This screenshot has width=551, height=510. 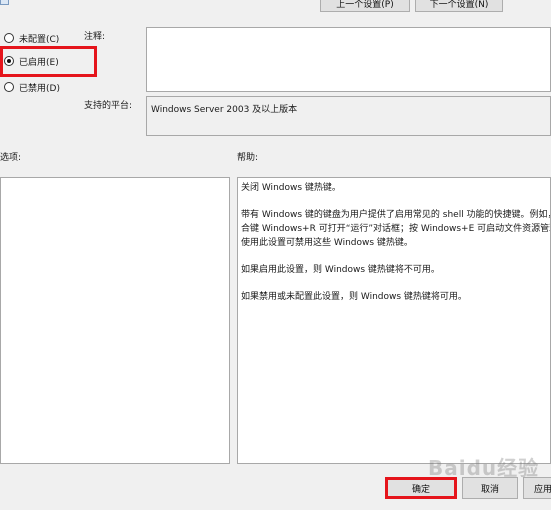 What do you see at coordinates (340, 270) in the screenshot?
I see `help-paragraph: 如果启用此设置，则 Windows 键热键将不可用。` at bounding box center [340, 270].